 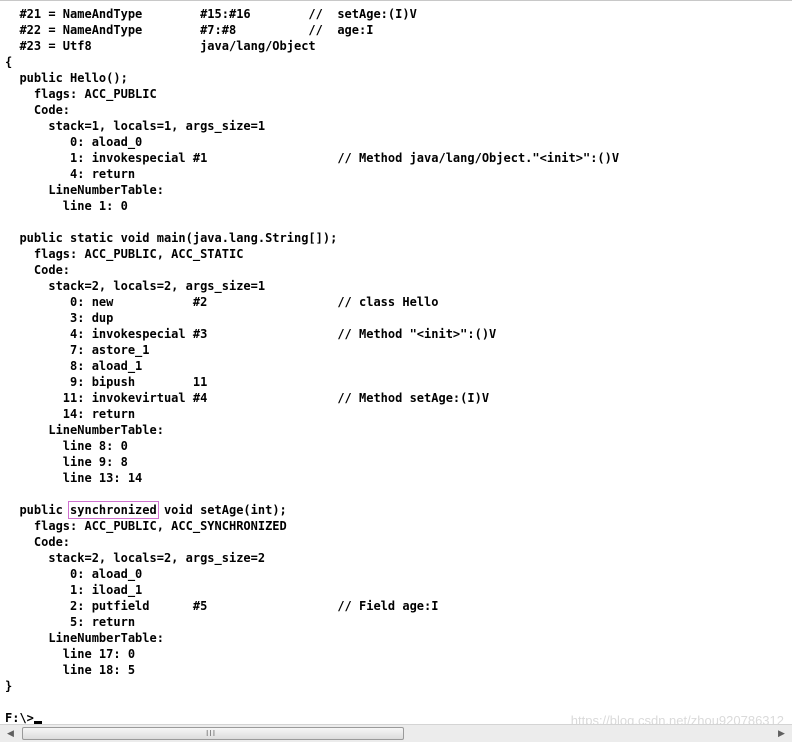 What do you see at coordinates (106, 382) in the screenshot?
I see `console-line: 9: bipush 11` at bounding box center [106, 382].